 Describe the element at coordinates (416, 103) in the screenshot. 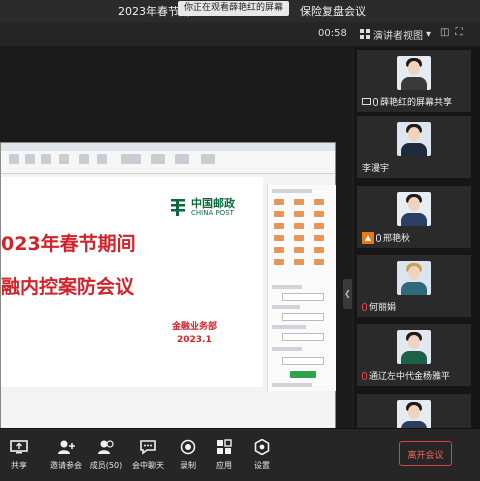

I see `participant-name: 薛艳红的屏幕共享` at that location.